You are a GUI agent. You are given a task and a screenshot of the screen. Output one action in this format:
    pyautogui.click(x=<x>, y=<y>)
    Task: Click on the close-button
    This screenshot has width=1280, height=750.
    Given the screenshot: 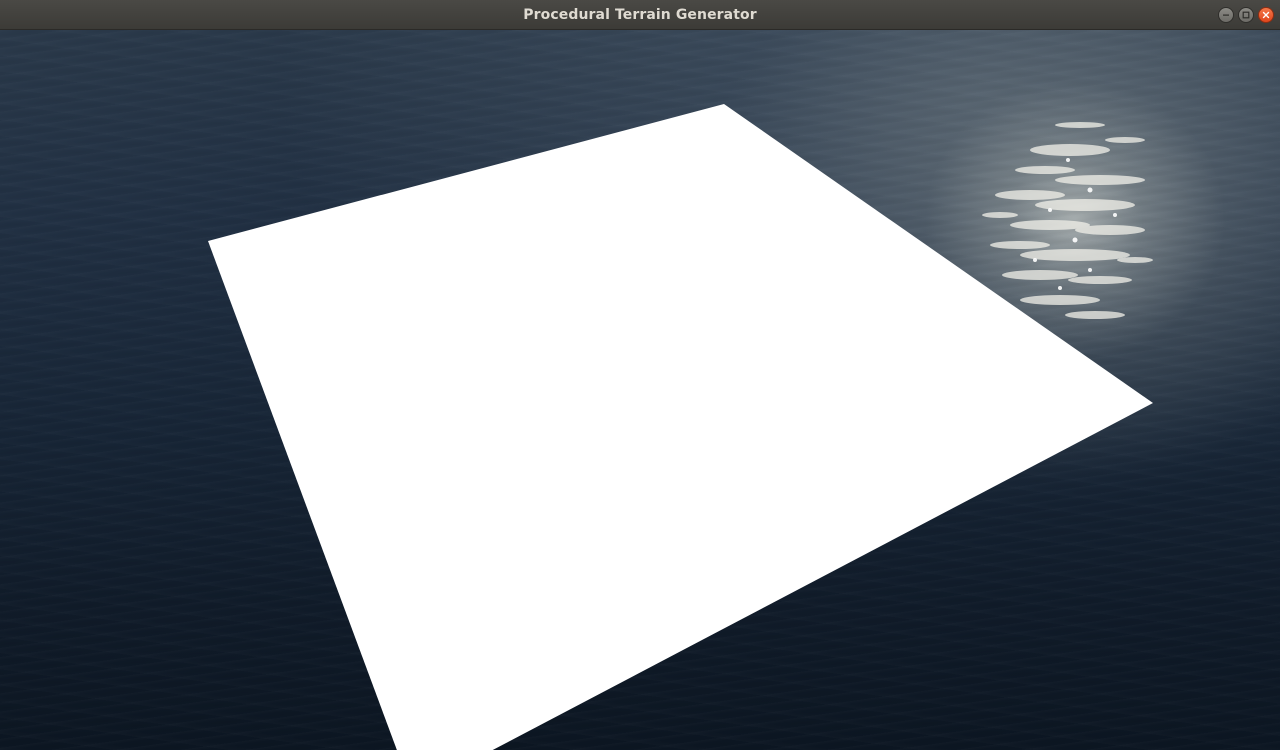 What is the action you would take?
    pyautogui.click(x=1266, y=15)
    